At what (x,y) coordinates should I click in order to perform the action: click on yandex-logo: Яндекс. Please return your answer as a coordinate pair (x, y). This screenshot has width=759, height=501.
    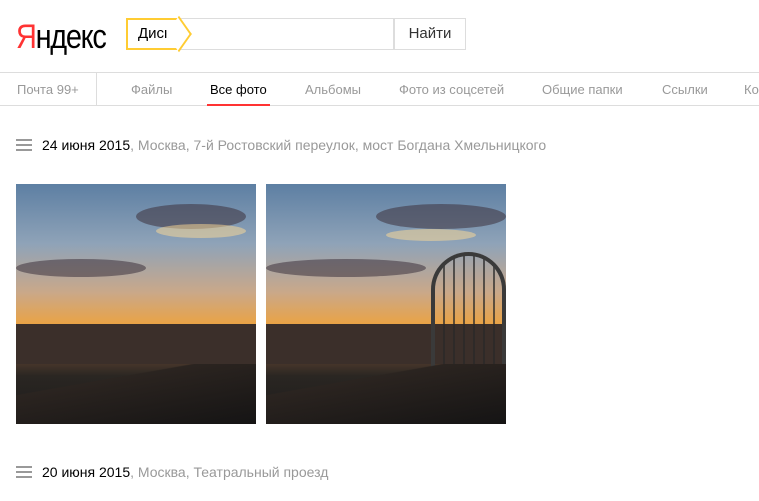
    Looking at the image, I should click on (61, 37).